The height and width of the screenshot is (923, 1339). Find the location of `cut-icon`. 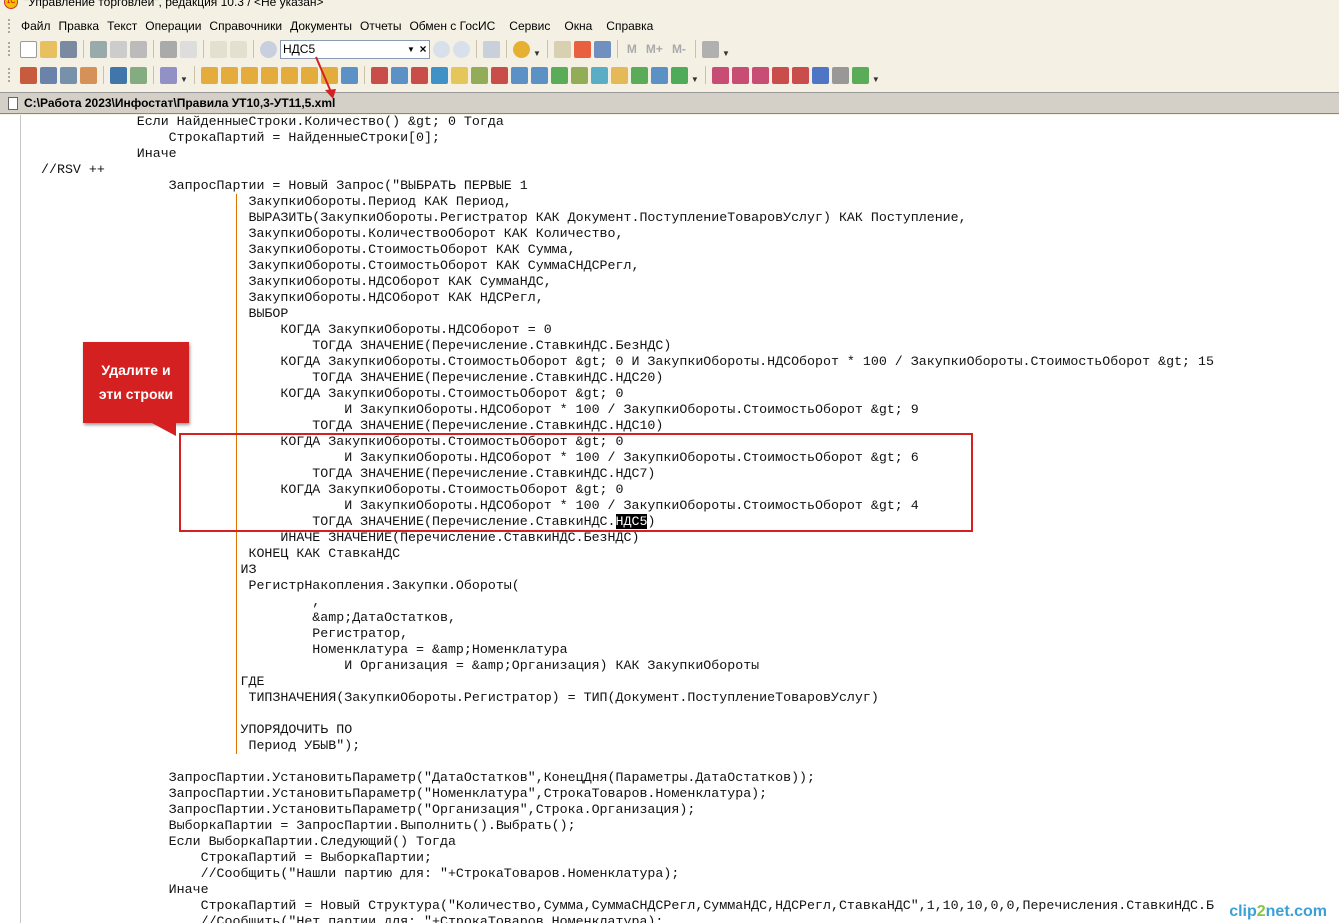

cut-icon is located at coordinates (98, 49).